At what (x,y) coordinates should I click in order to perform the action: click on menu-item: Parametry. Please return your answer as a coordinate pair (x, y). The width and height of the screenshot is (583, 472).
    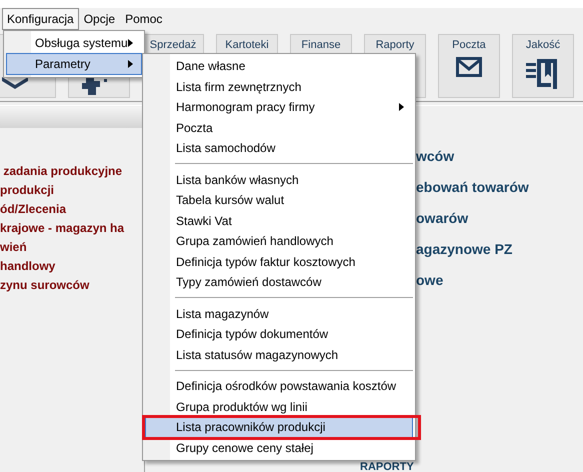
    Looking at the image, I should click on (74, 64).